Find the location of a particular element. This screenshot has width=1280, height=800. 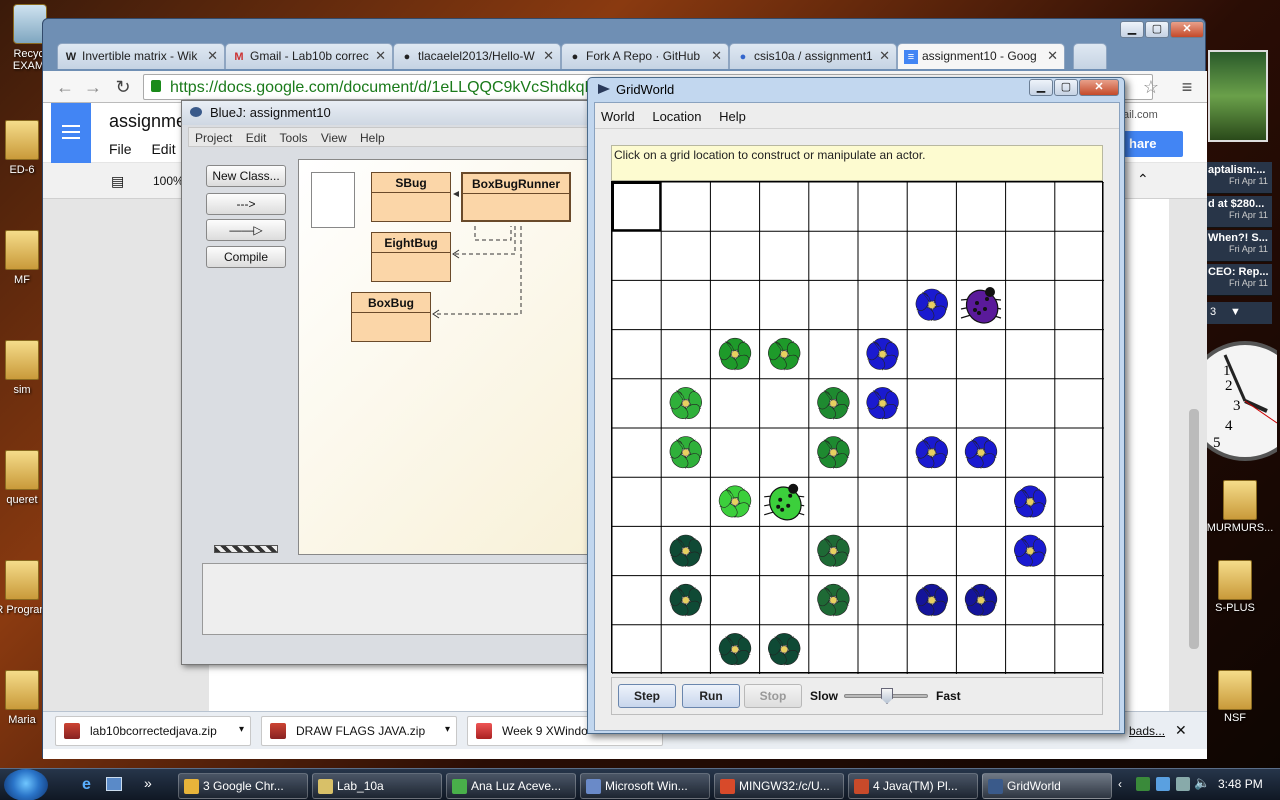

network-icon is located at coordinates (1163, 784).